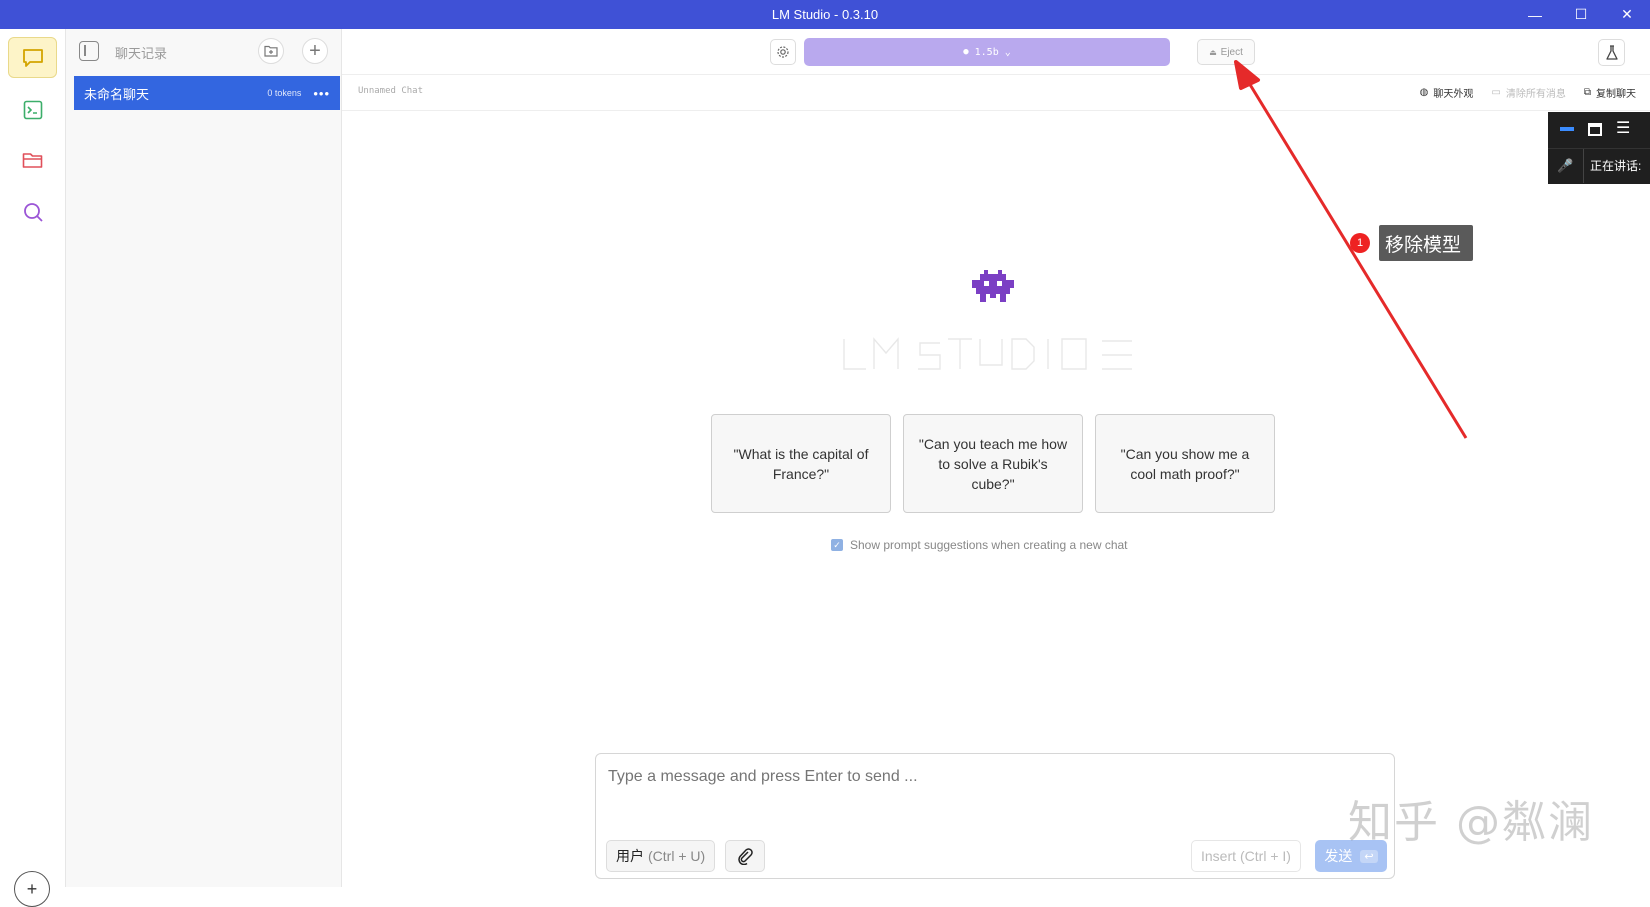 The image size is (1650, 907). I want to click on sidebar-toggle-icon, so click(89, 51).